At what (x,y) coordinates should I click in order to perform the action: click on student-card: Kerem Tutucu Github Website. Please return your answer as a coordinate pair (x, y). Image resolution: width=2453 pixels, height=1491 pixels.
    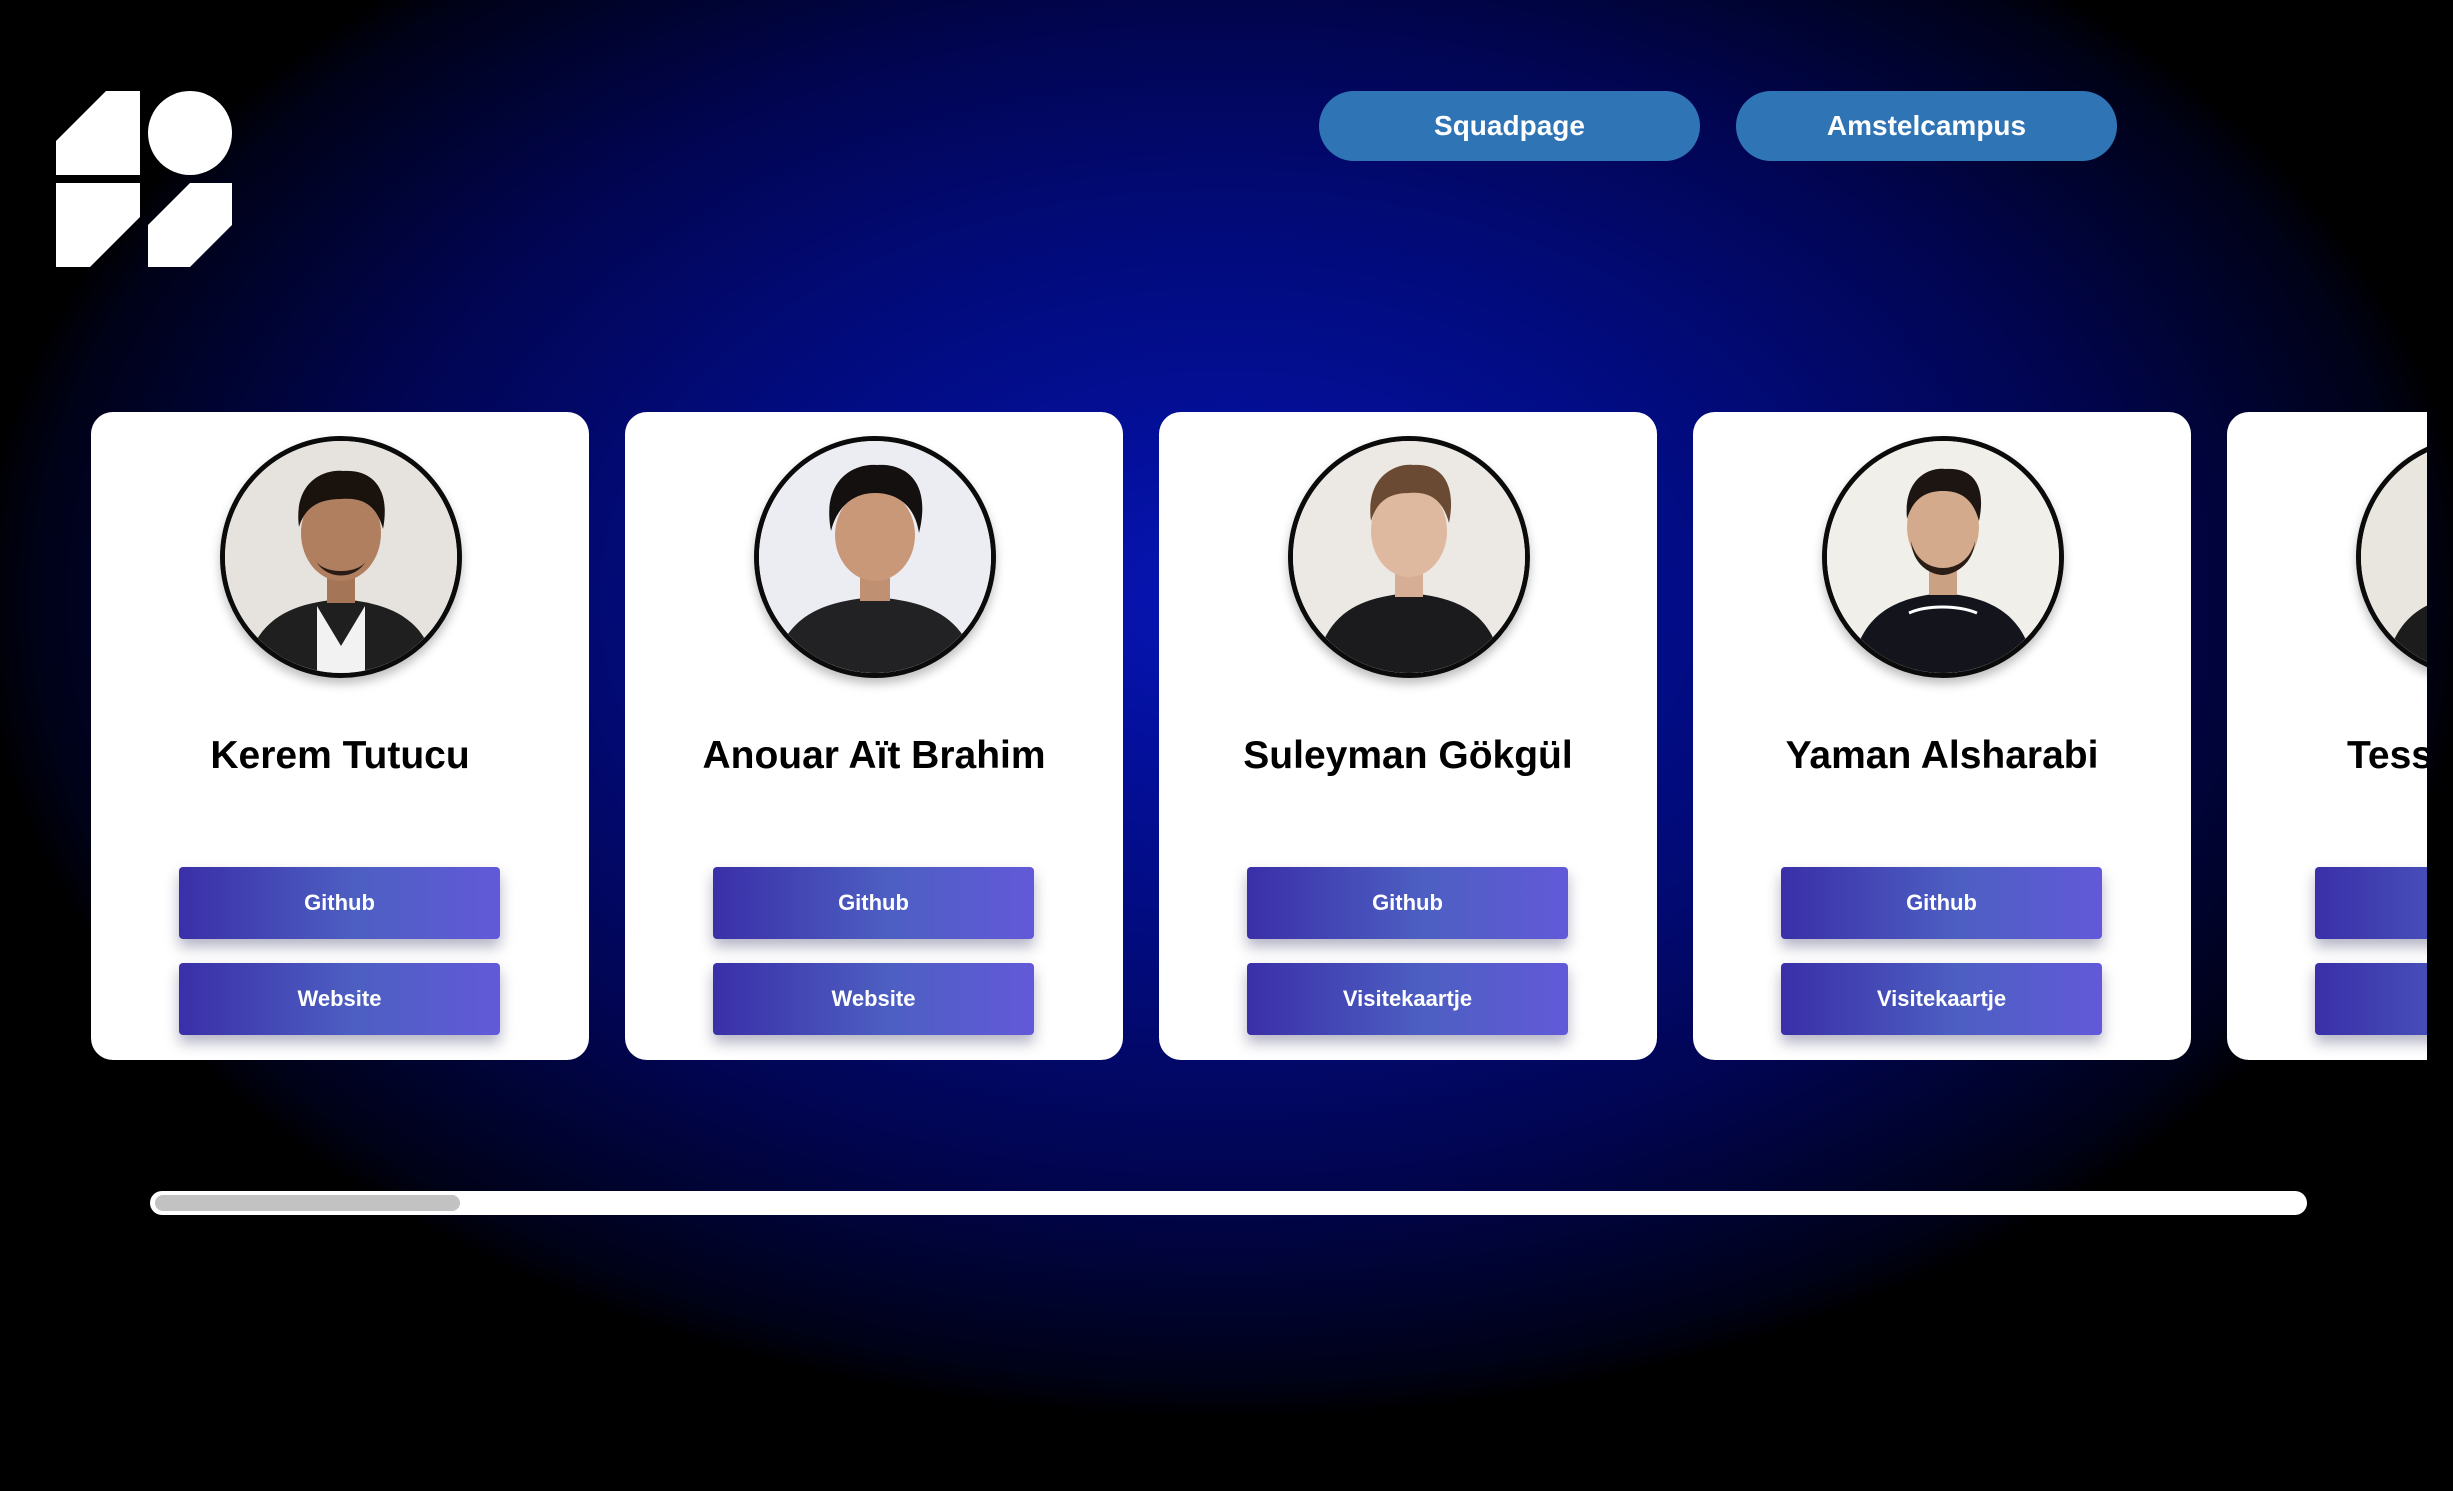
    Looking at the image, I should click on (340, 736).